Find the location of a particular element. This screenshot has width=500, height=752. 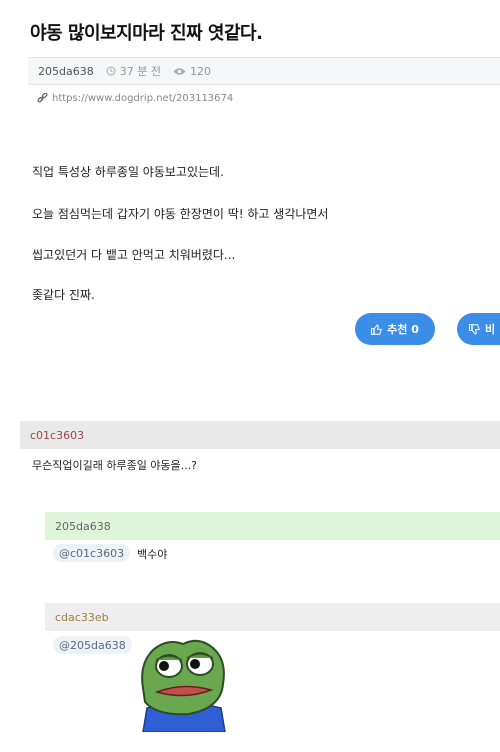

post-time-text: 37 분 전 is located at coordinates (140, 71).